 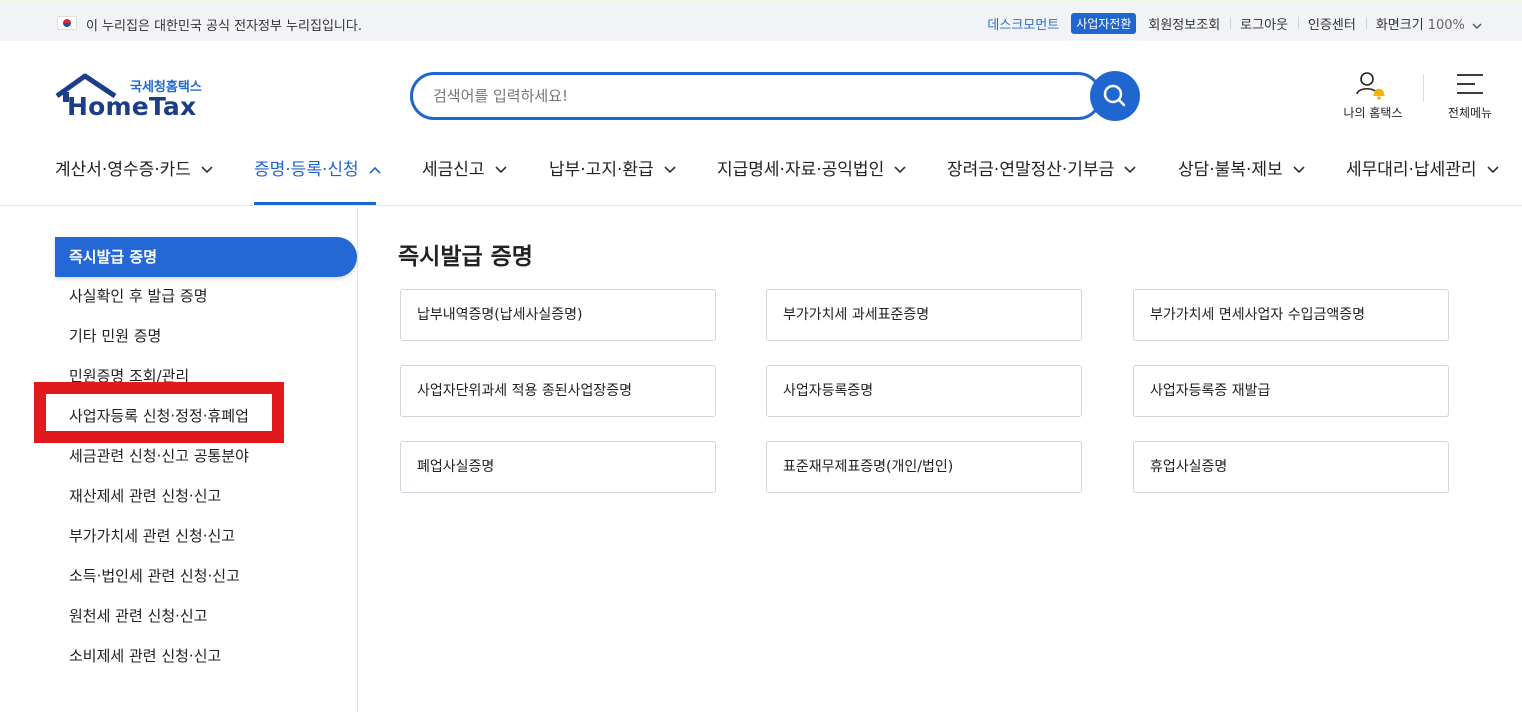 What do you see at coordinates (67, 23) in the screenshot?
I see `korea-flag-icon` at bounding box center [67, 23].